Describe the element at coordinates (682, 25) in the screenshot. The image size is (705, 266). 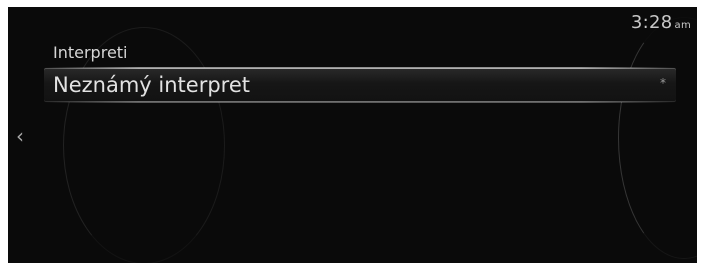
I see `clock-ampm: am` at that location.